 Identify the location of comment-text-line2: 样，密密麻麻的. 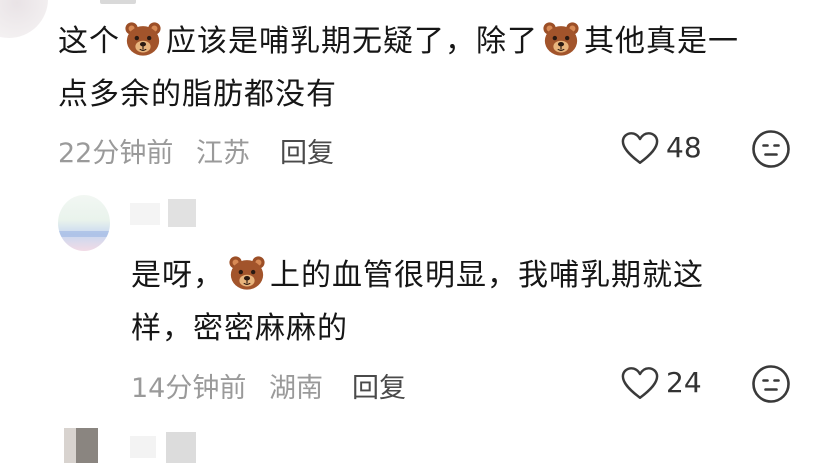
(239, 328).